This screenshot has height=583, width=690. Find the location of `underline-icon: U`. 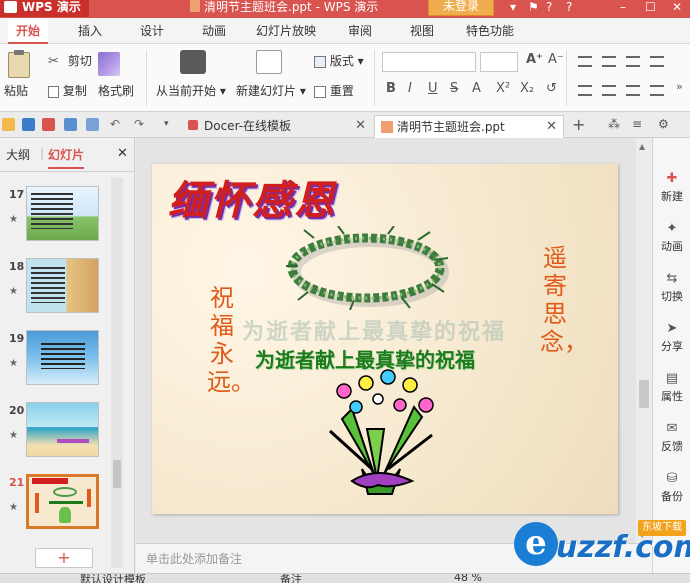

underline-icon: U is located at coordinates (433, 88).